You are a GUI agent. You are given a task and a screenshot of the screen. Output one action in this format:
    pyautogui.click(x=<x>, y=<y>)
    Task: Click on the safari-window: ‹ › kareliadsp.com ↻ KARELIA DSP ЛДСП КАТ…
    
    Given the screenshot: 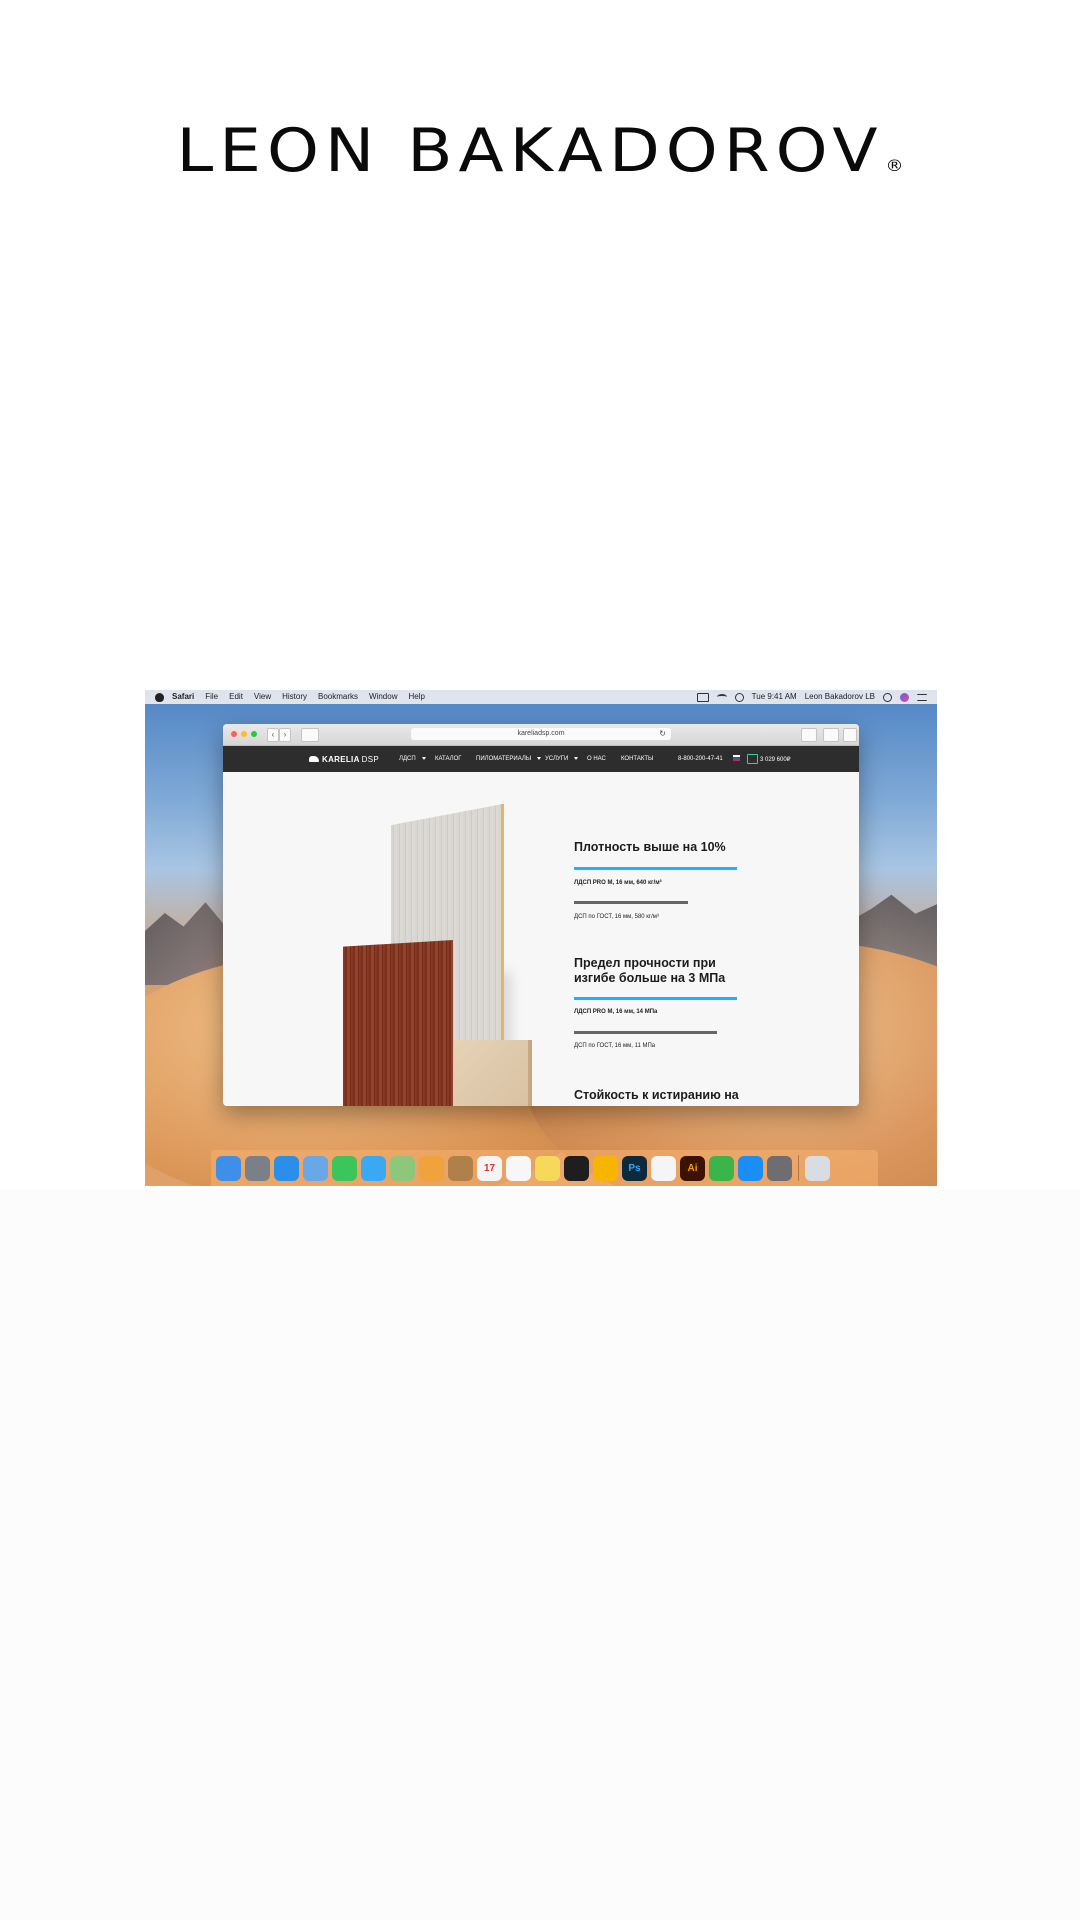 What is the action you would take?
    pyautogui.click(x=541, y=915)
    